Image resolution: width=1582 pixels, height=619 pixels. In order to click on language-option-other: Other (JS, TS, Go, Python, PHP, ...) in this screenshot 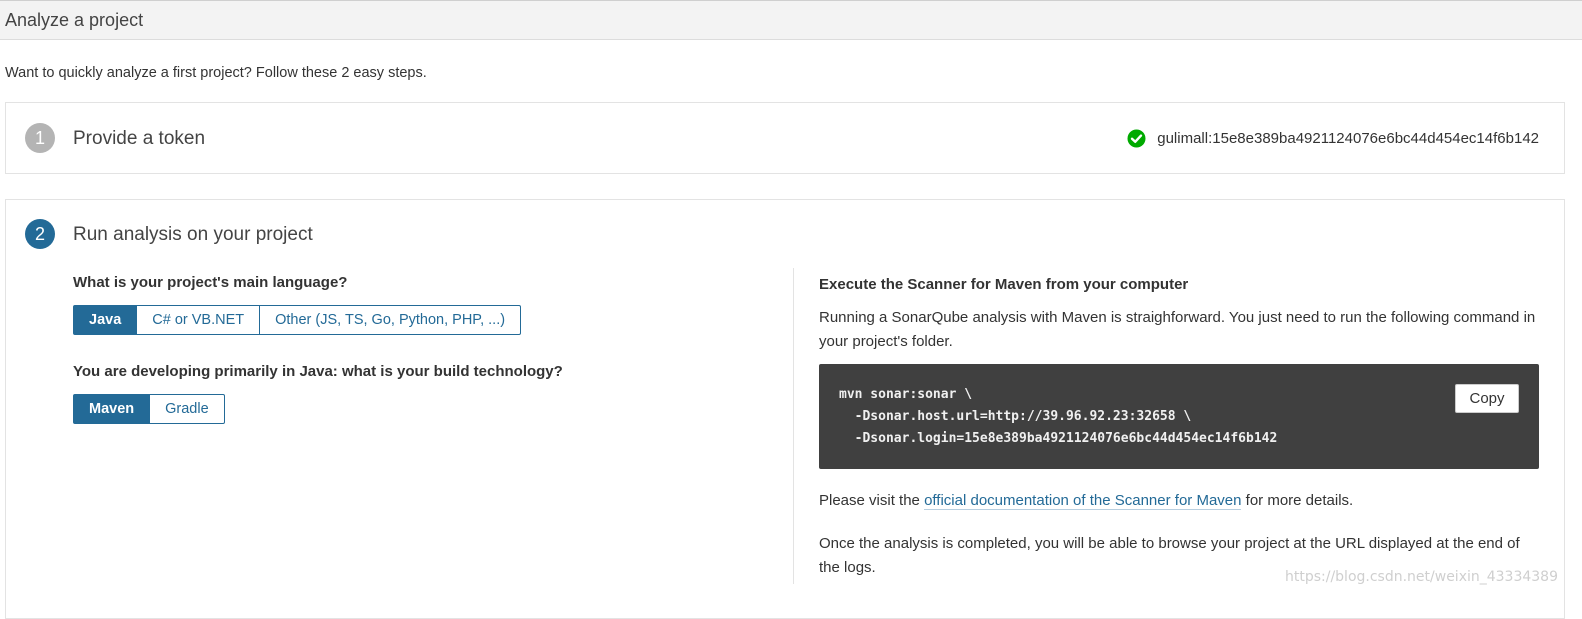, I will do `click(390, 320)`.